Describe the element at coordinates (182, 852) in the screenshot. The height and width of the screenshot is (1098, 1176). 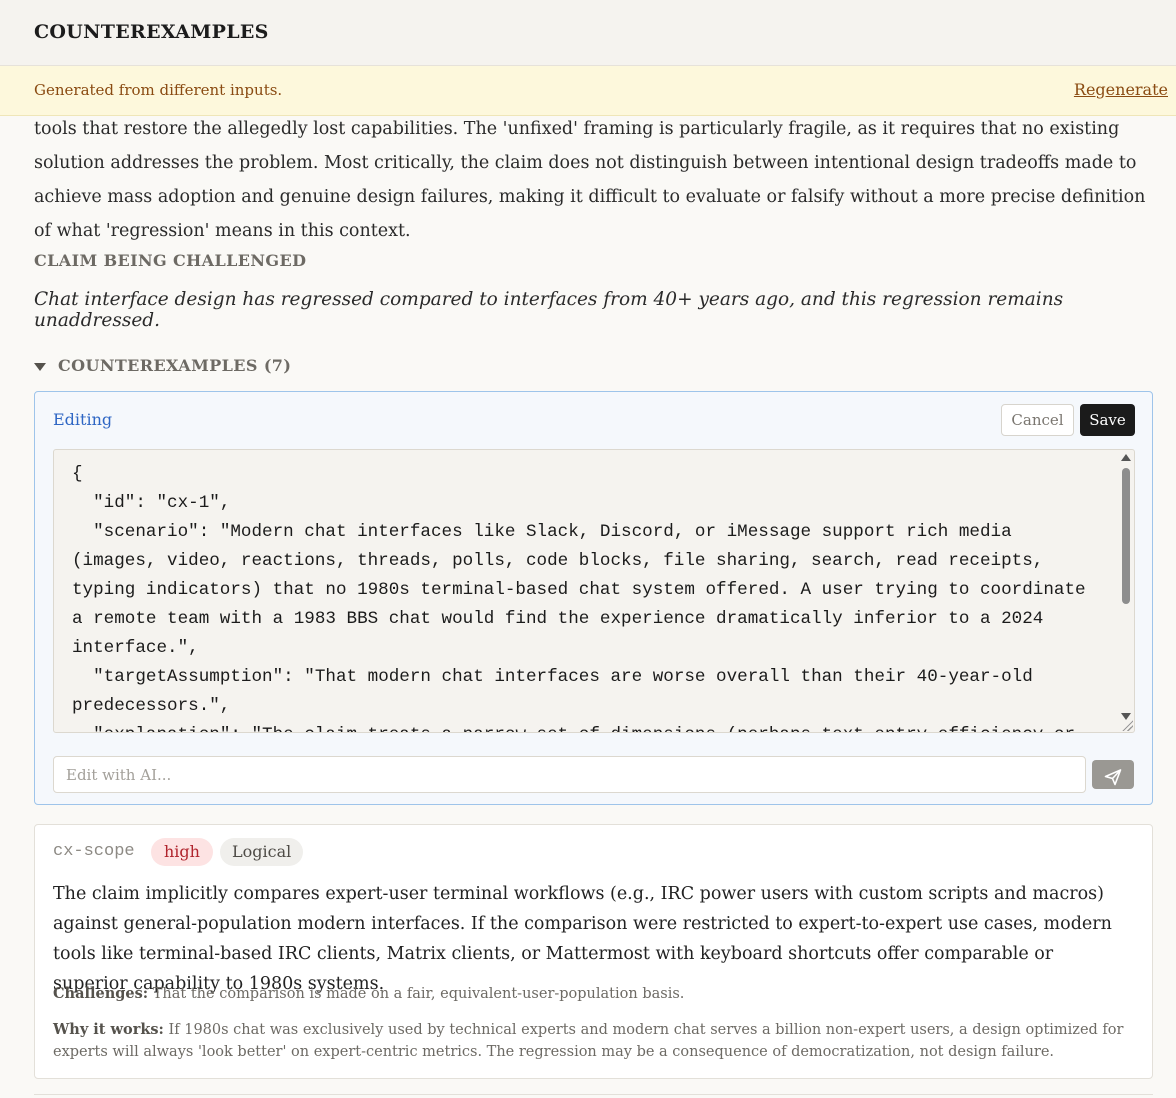
I see `severity-badge: high` at that location.